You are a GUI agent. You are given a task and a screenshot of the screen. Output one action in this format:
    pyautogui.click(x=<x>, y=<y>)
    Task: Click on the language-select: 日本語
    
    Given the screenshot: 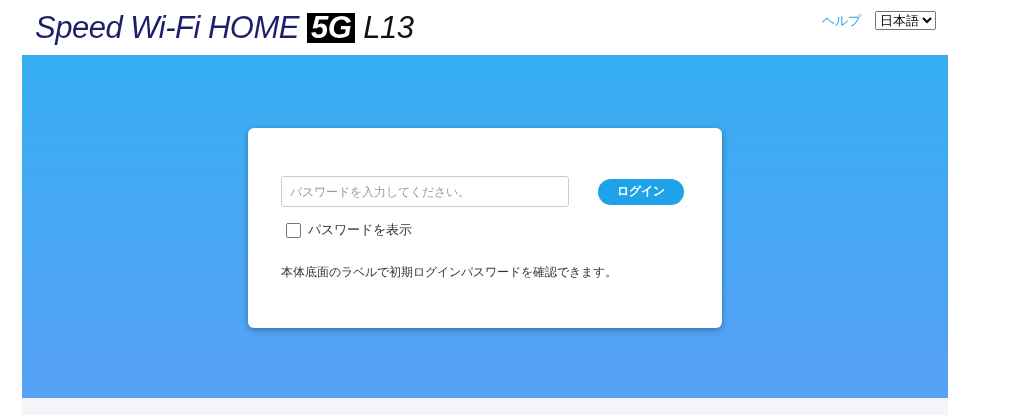 What is the action you would take?
    pyautogui.click(x=905, y=20)
    